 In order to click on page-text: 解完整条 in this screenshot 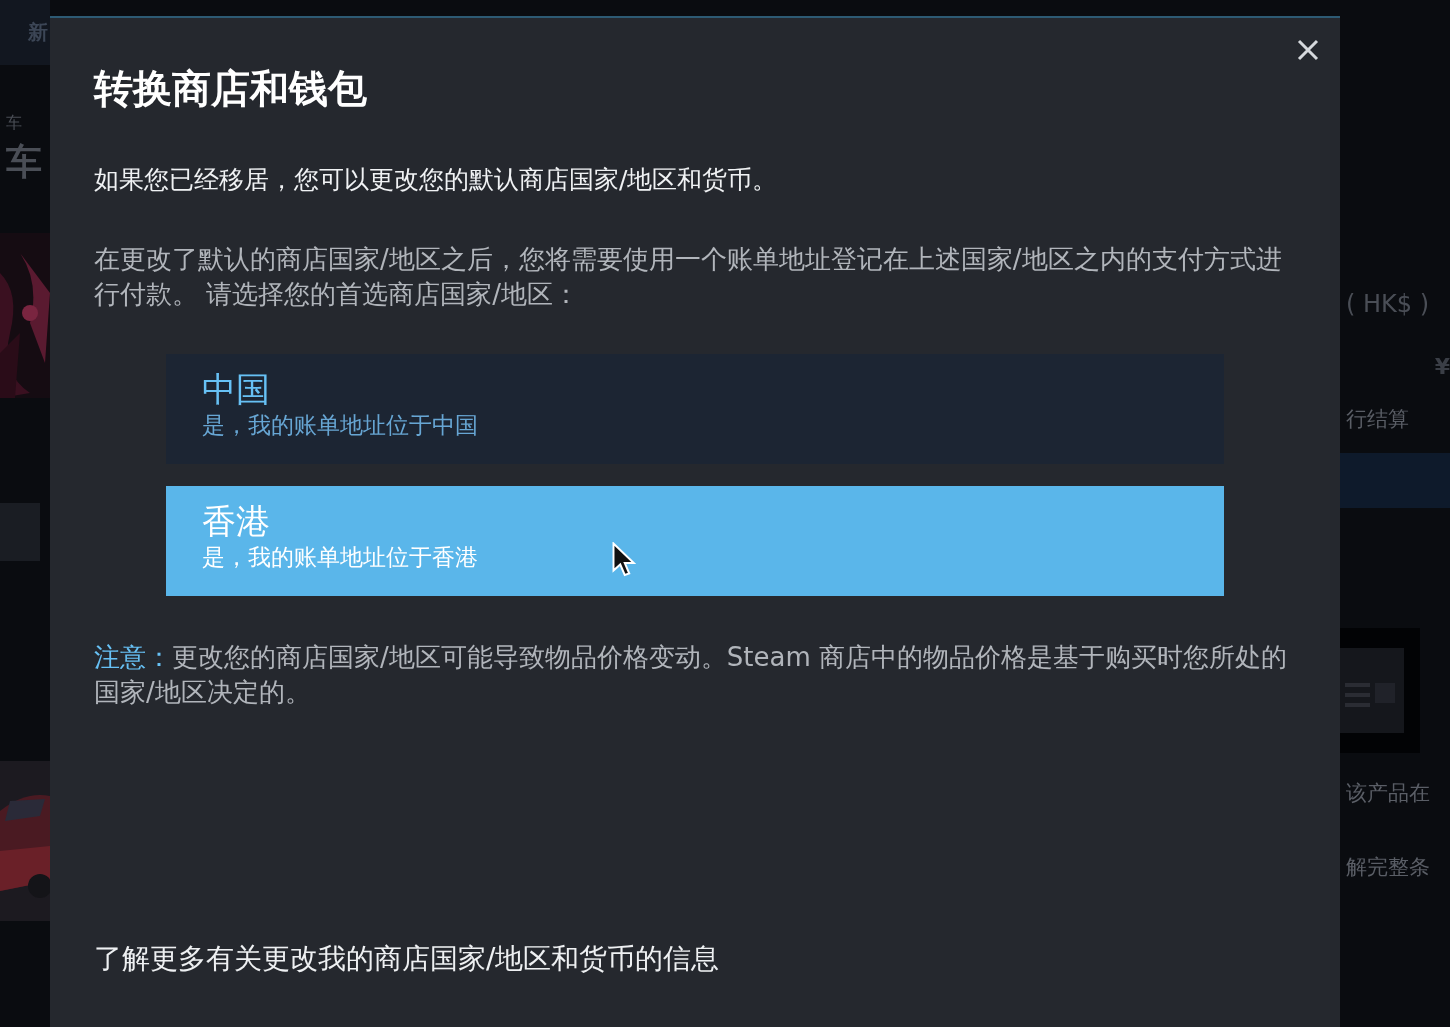, I will do `click(1388, 867)`.